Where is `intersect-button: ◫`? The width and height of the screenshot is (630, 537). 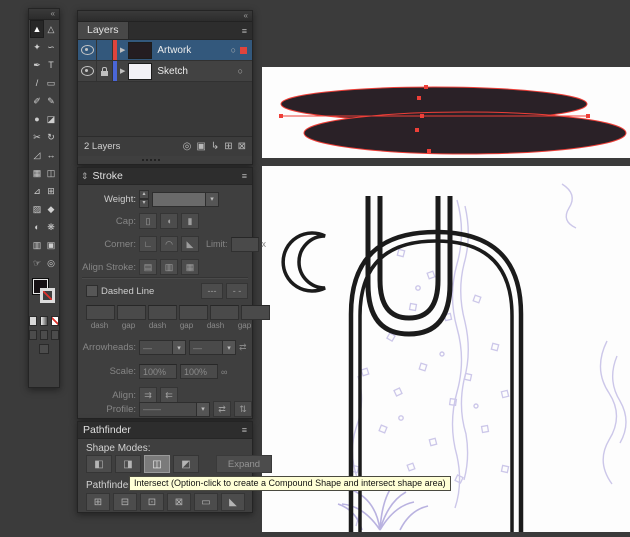 intersect-button: ◫ is located at coordinates (157, 464).